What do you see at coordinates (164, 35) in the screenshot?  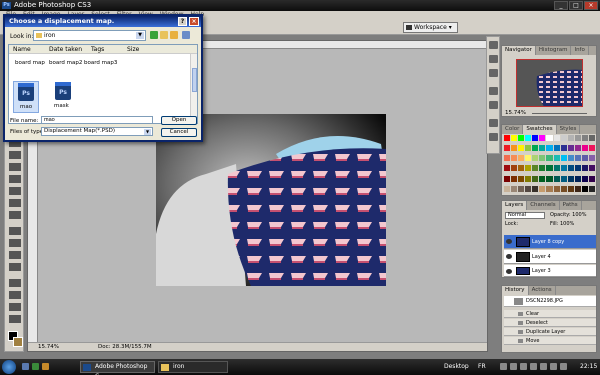 I see `up-folder-icon` at bounding box center [164, 35].